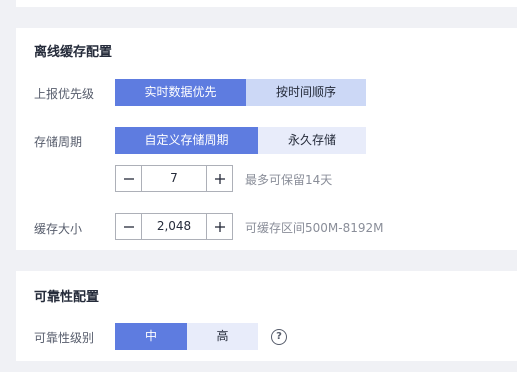 Image resolution: width=517 pixels, height=372 pixels. What do you see at coordinates (266, 3) in the screenshot?
I see `previous-section-card` at bounding box center [266, 3].